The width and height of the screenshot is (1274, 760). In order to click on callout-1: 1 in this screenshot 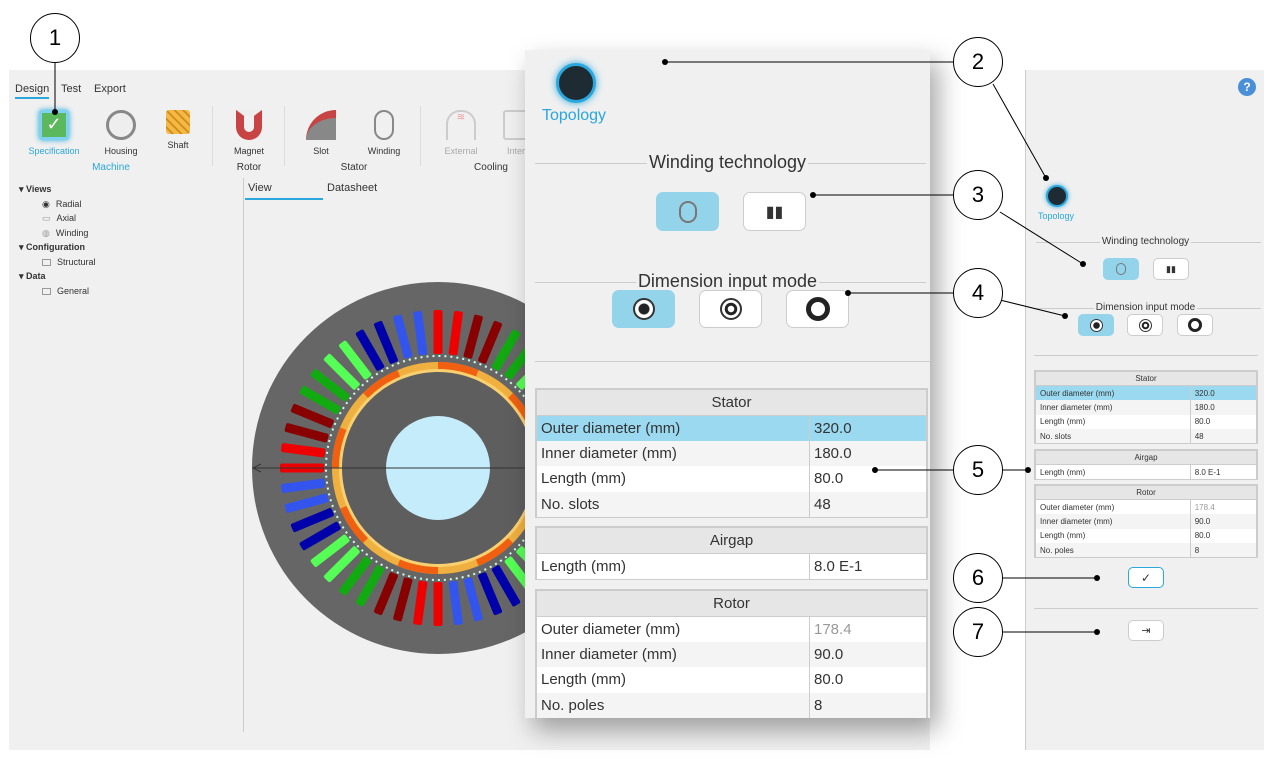, I will do `click(55, 38)`.